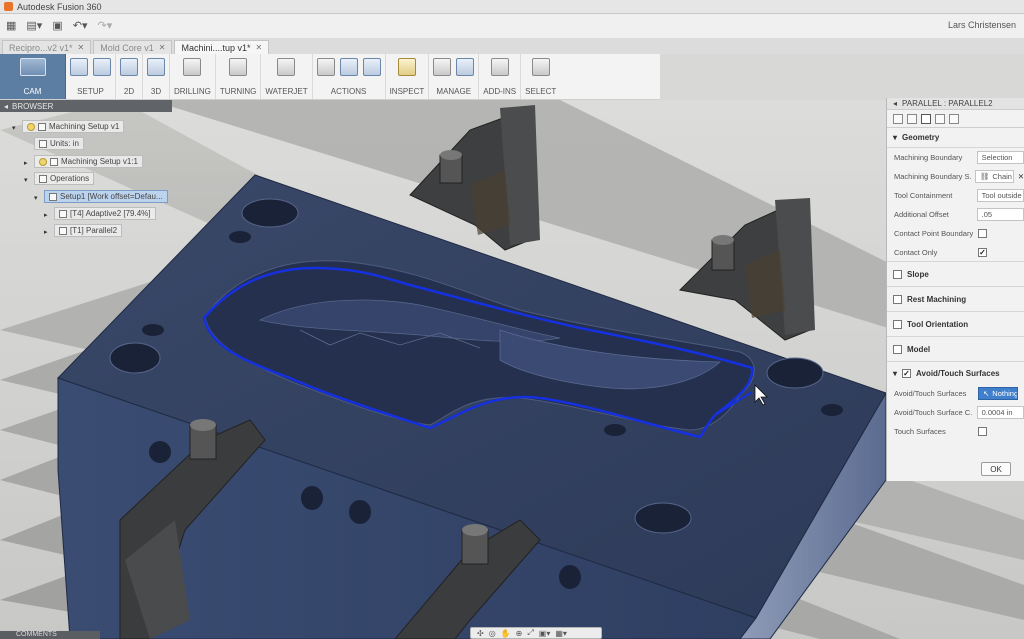 This screenshot has height=639, width=1024. What do you see at coordinates (955, 138) in the screenshot?
I see `section-geometry: ▾ Geometry` at bounding box center [955, 138].